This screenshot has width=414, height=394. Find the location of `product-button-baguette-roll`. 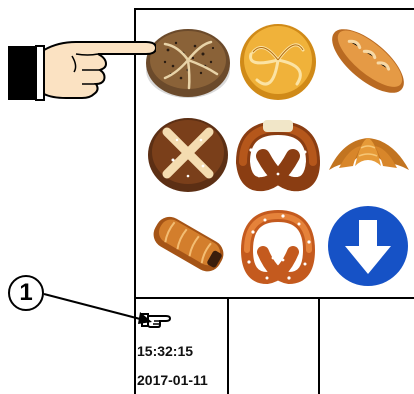

product-button-baguette-roll is located at coordinates (368, 61).